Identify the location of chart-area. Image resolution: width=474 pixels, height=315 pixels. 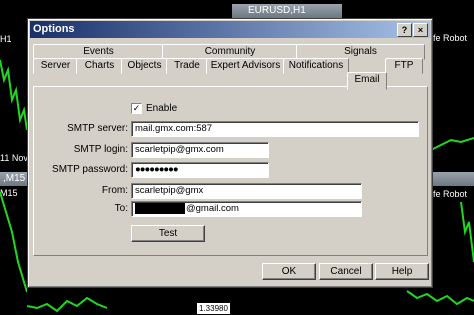
(13, 85).